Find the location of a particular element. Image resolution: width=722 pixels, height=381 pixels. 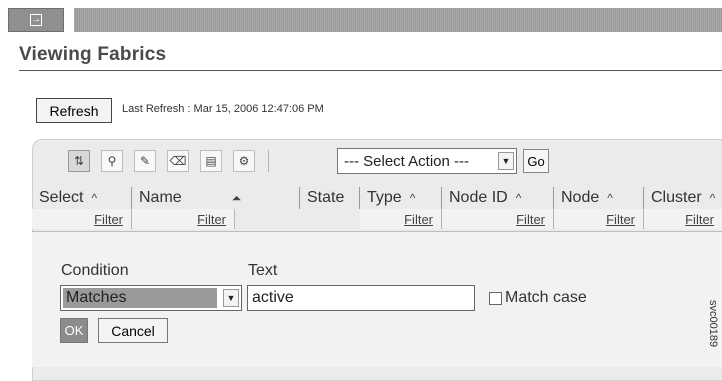

top-strip is located at coordinates (398, 20).